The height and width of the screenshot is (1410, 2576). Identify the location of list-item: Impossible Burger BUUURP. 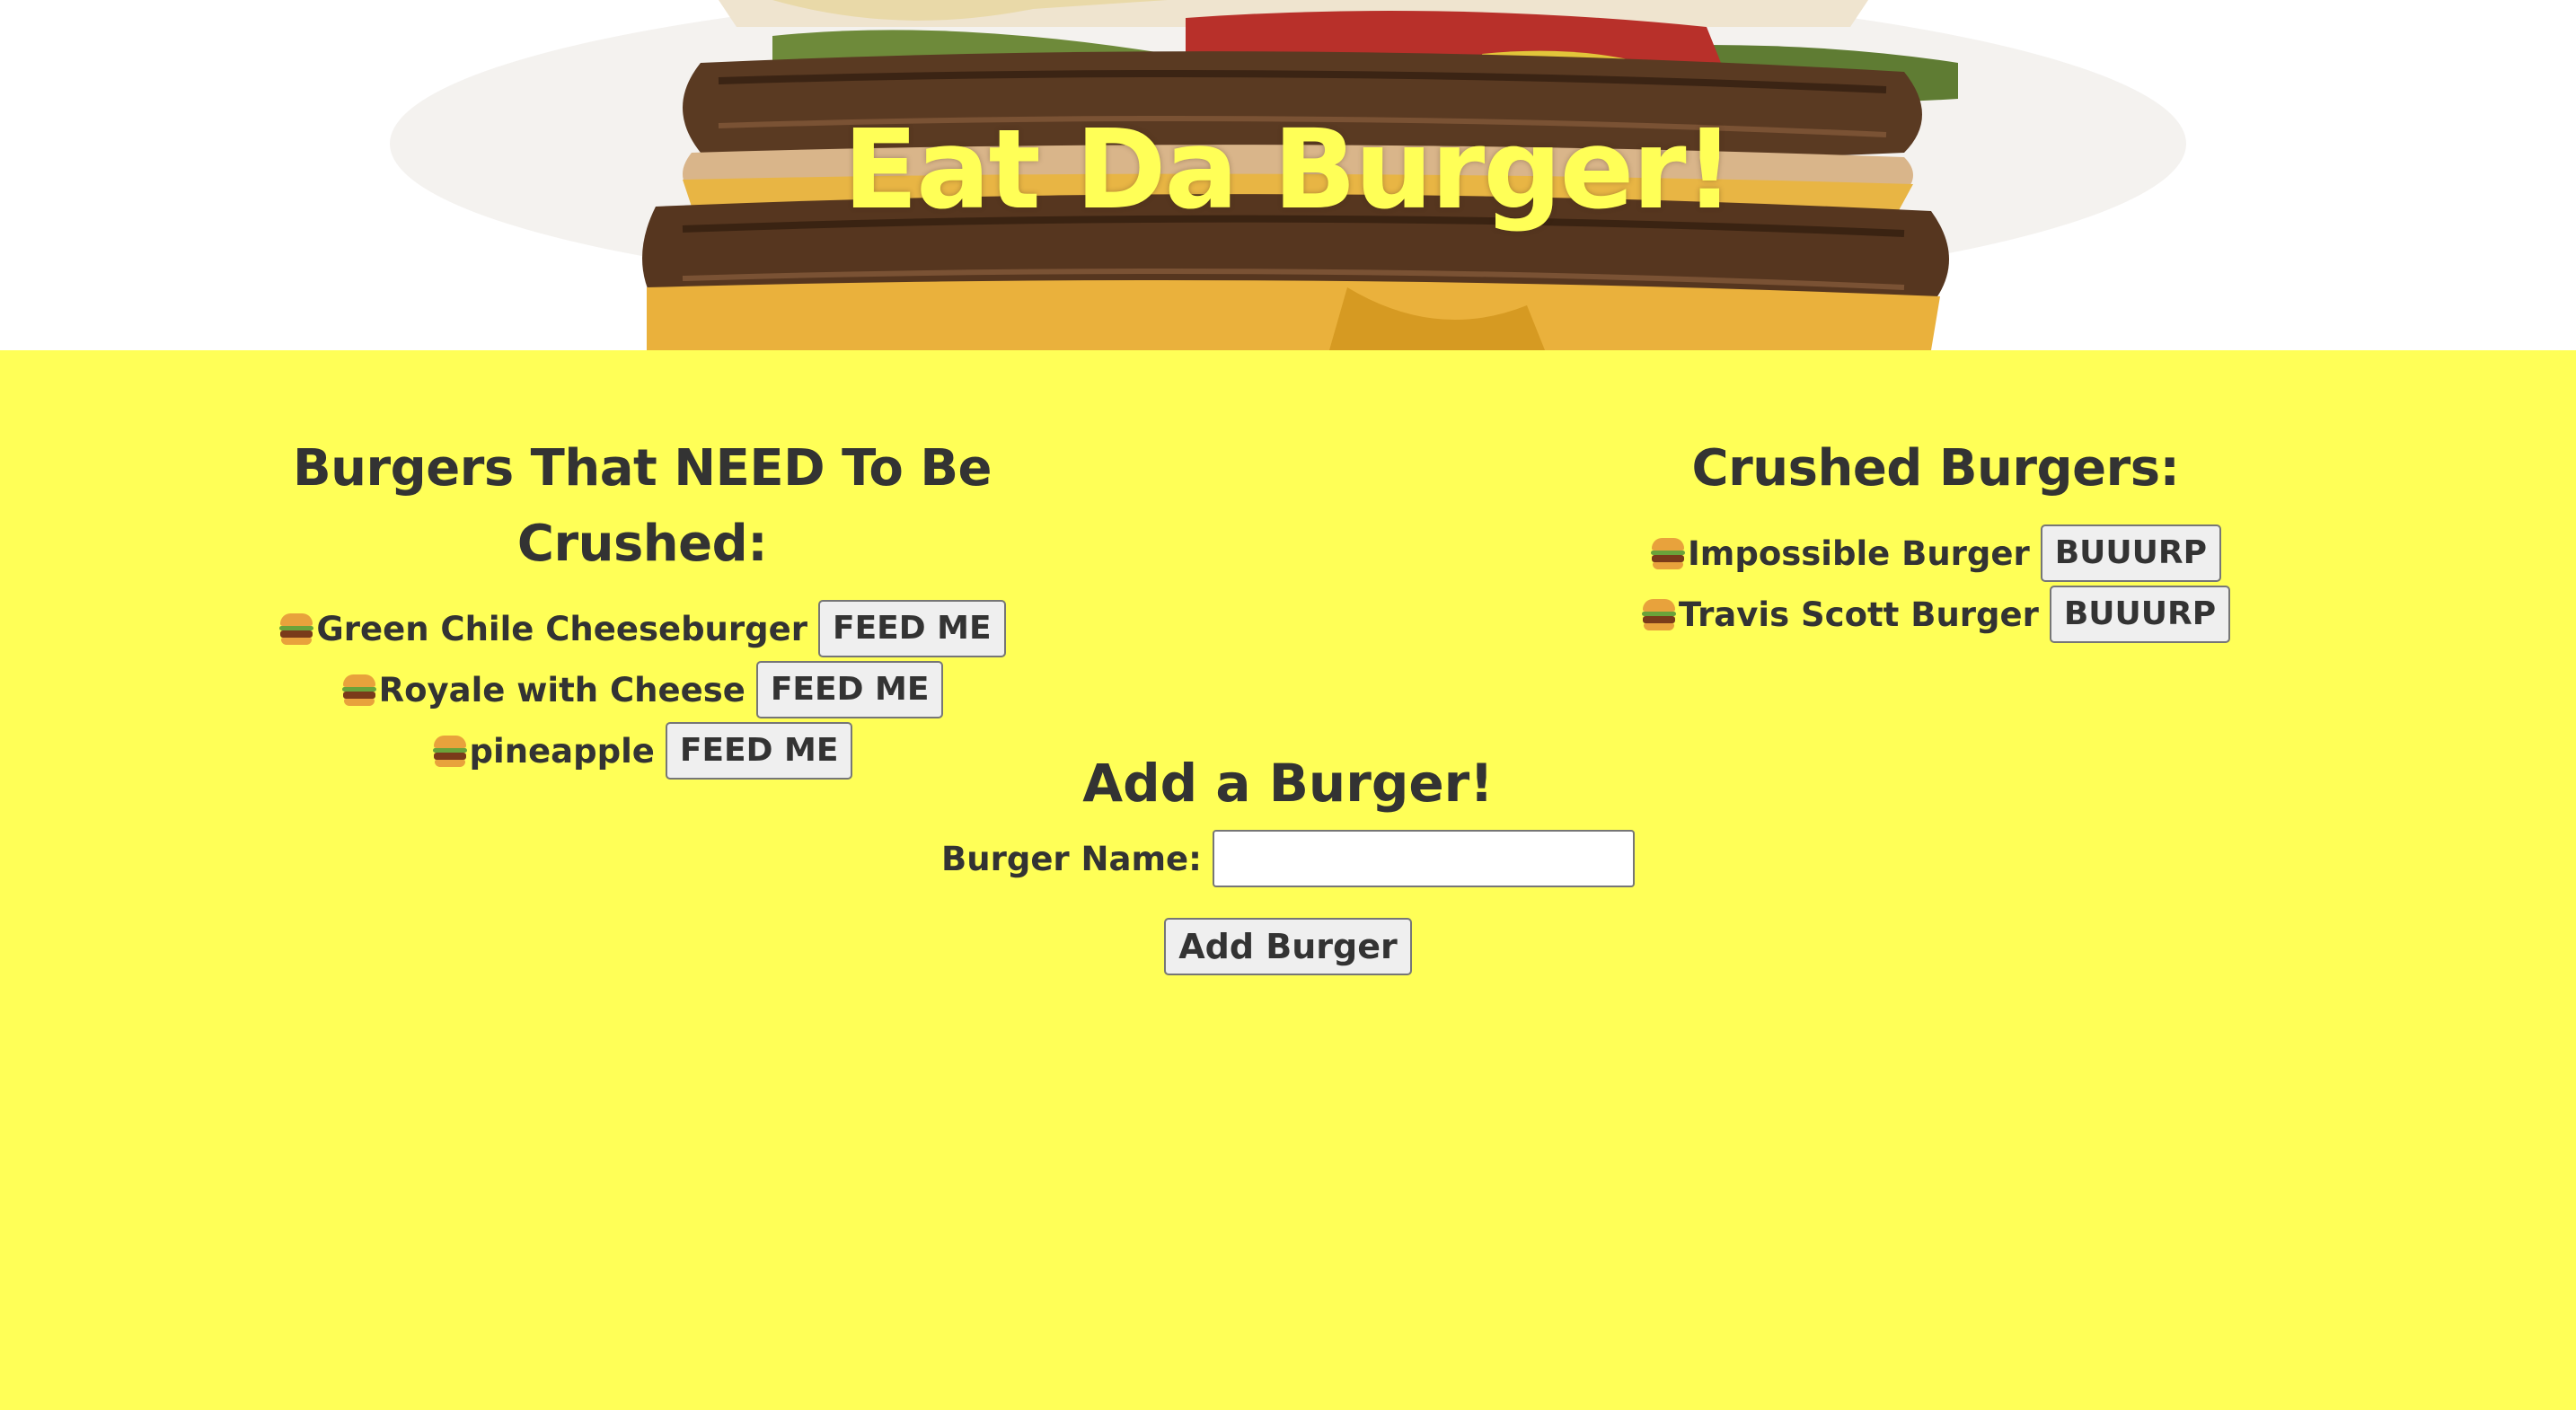
(1935, 553).